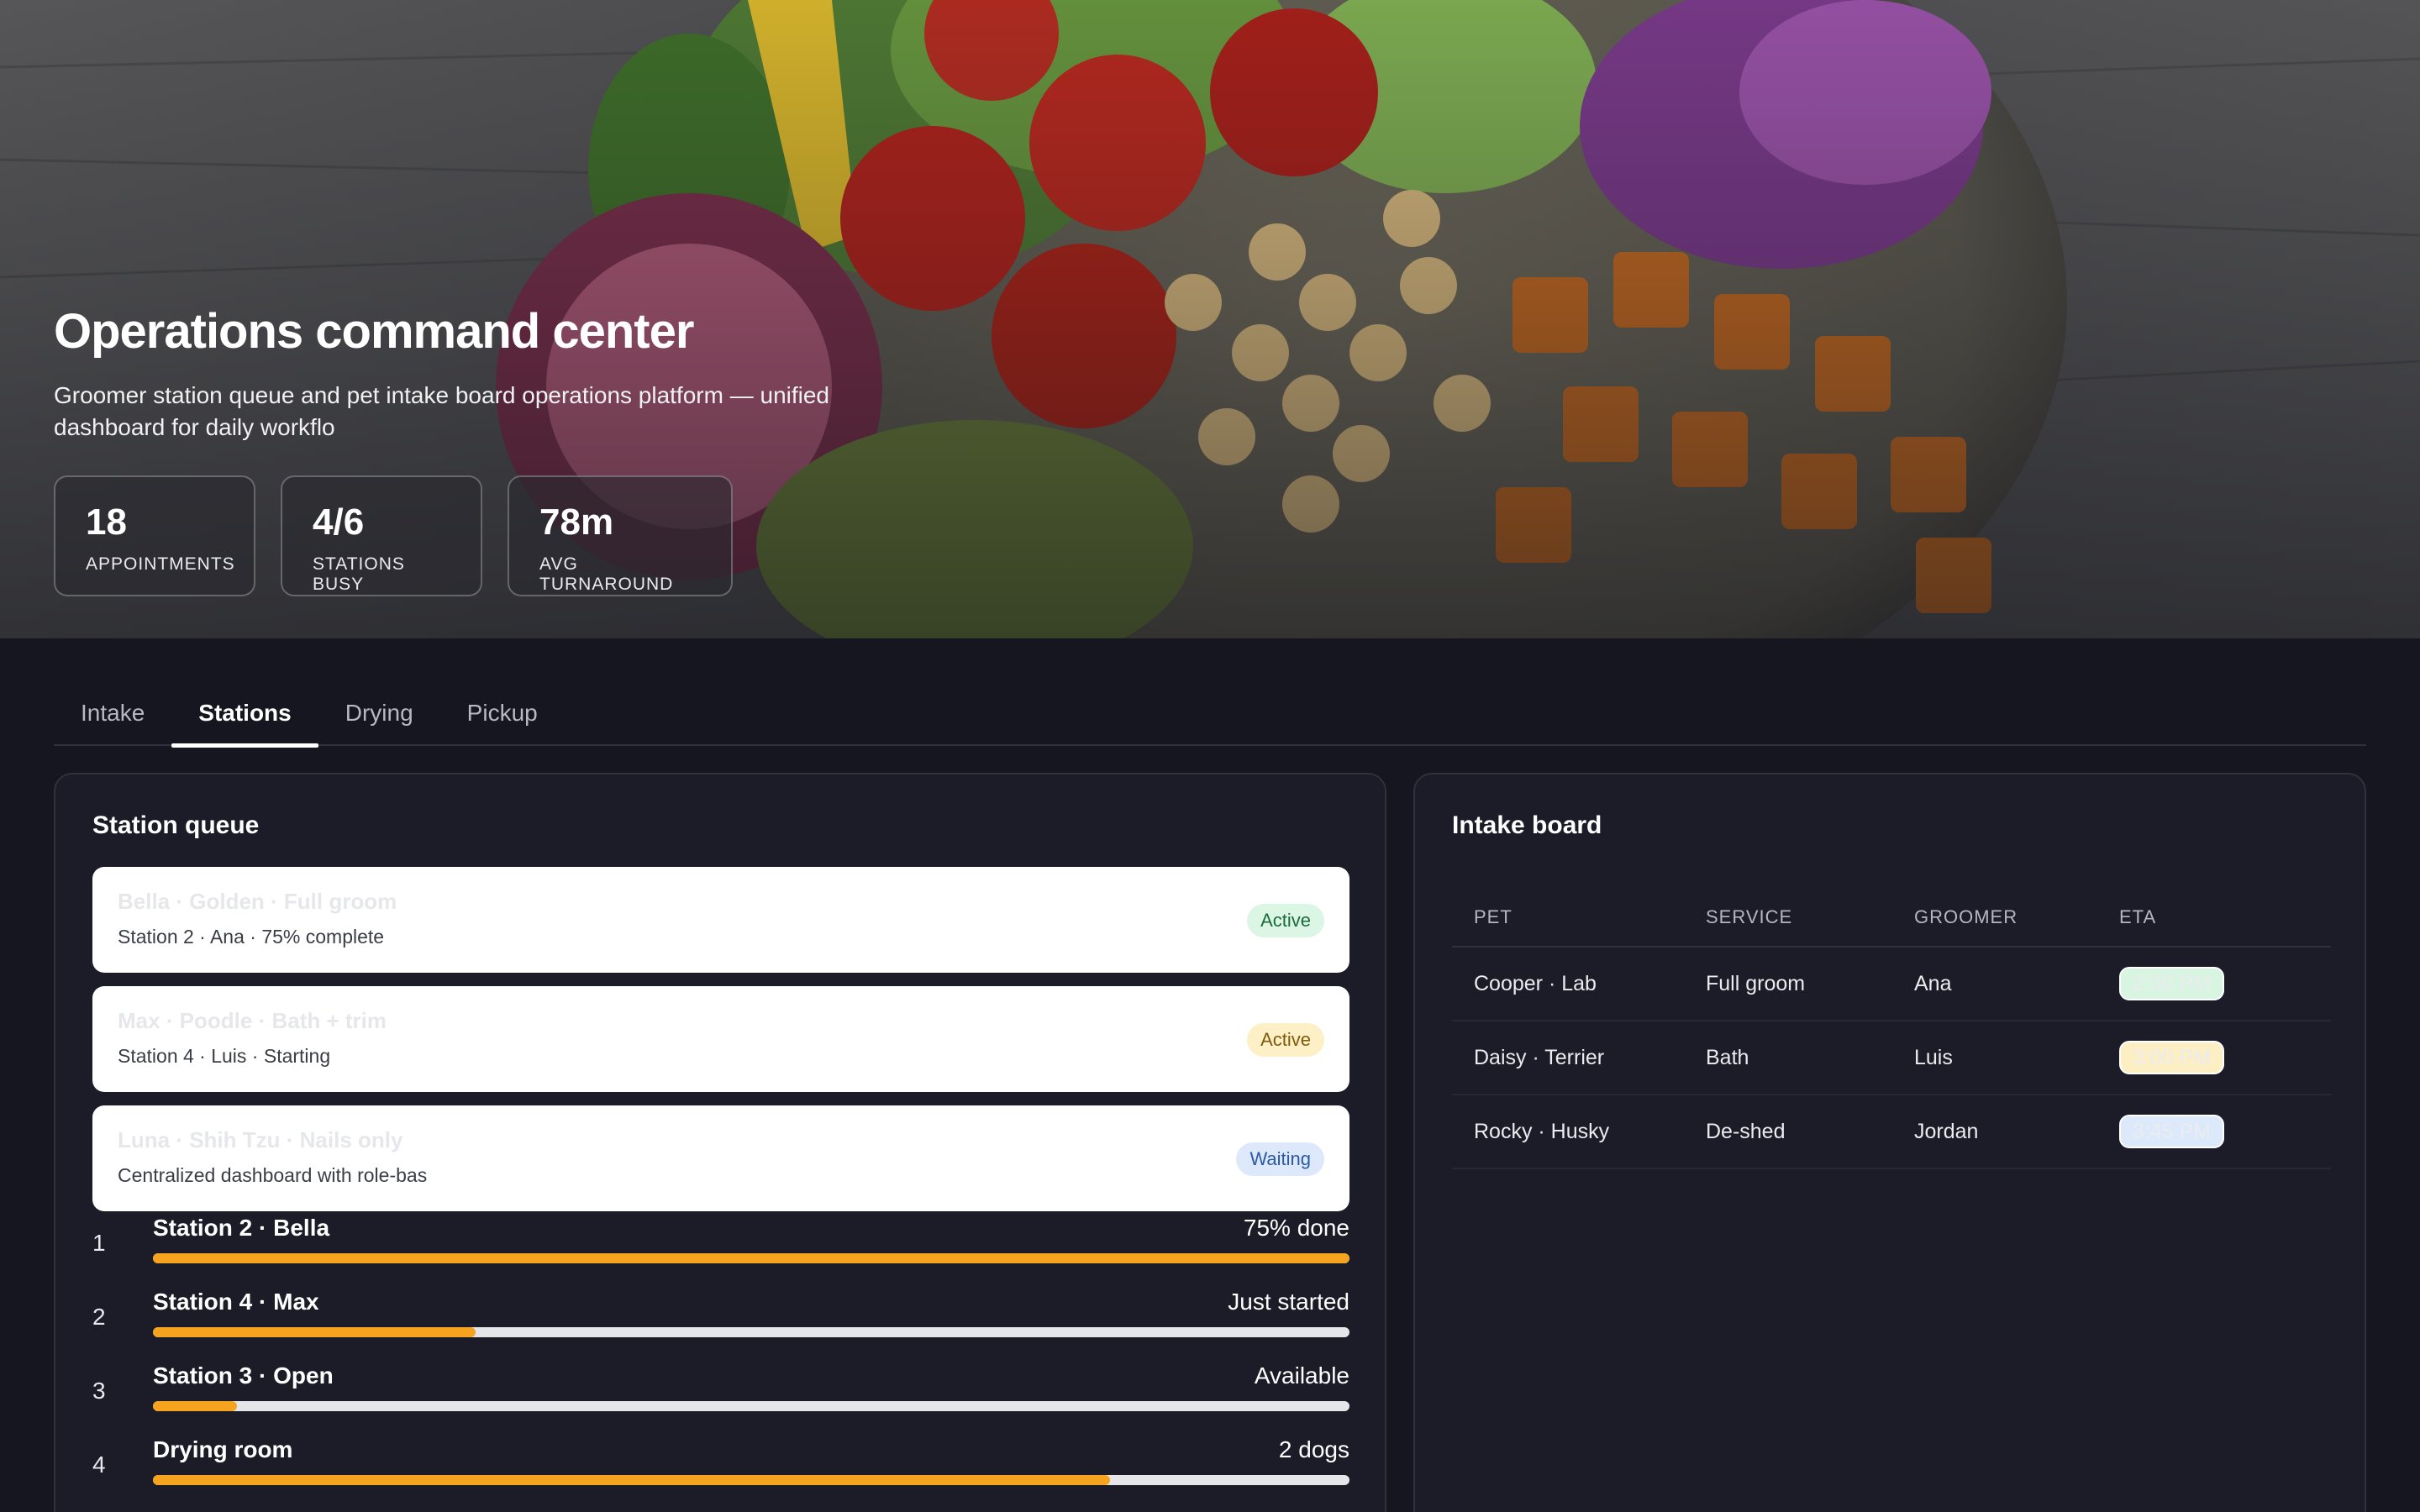 The image size is (2420, 1512). What do you see at coordinates (2172, 1131) in the screenshot?
I see `eta-pill: 3:45 PM` at bounding box center [2172, 1131].